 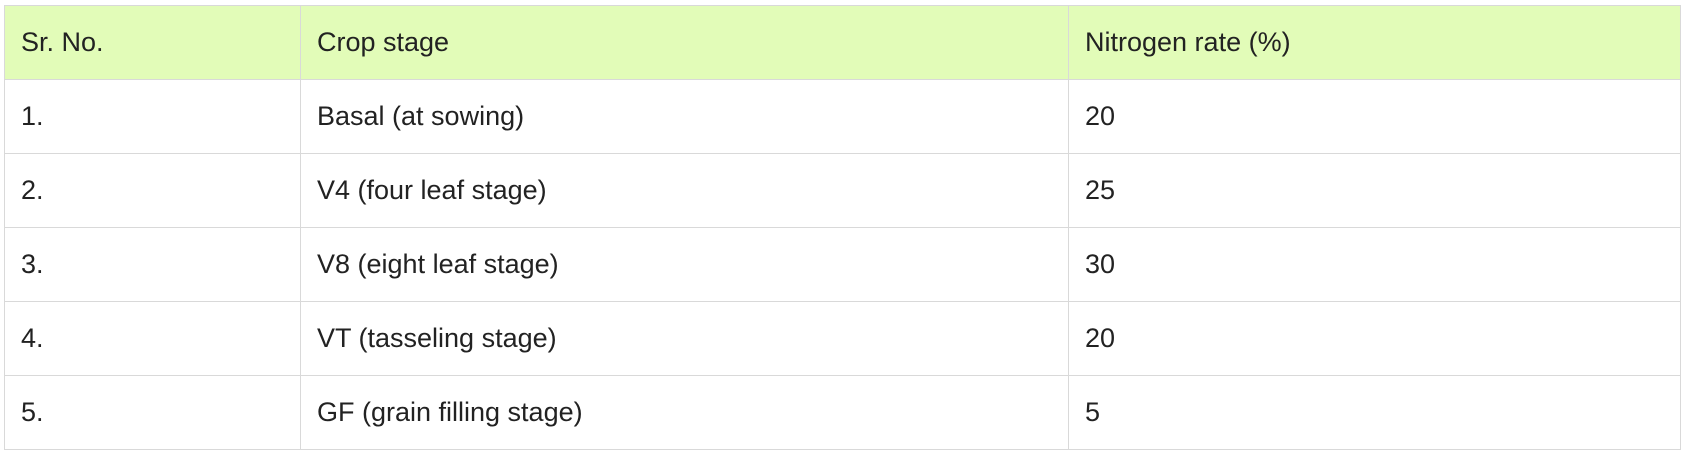 What do you see at coordinates (152, 412) in the screenshot?
I see `cell-sr-no: 5.` at bounding box center [152, 412].